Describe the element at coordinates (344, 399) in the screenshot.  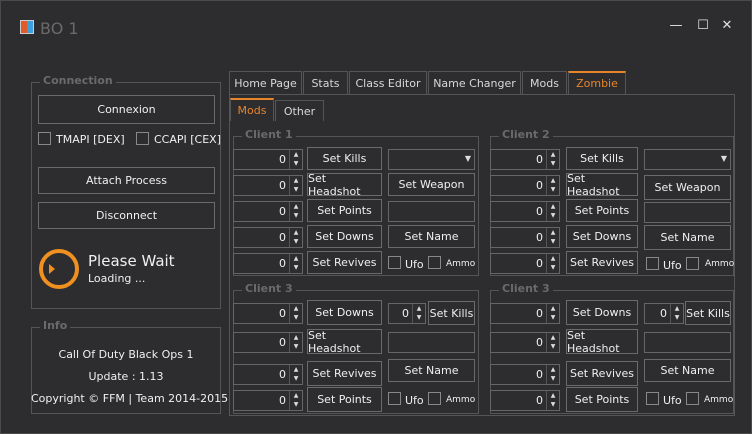
I see `c3-set-points-button: Set Points` at that location.